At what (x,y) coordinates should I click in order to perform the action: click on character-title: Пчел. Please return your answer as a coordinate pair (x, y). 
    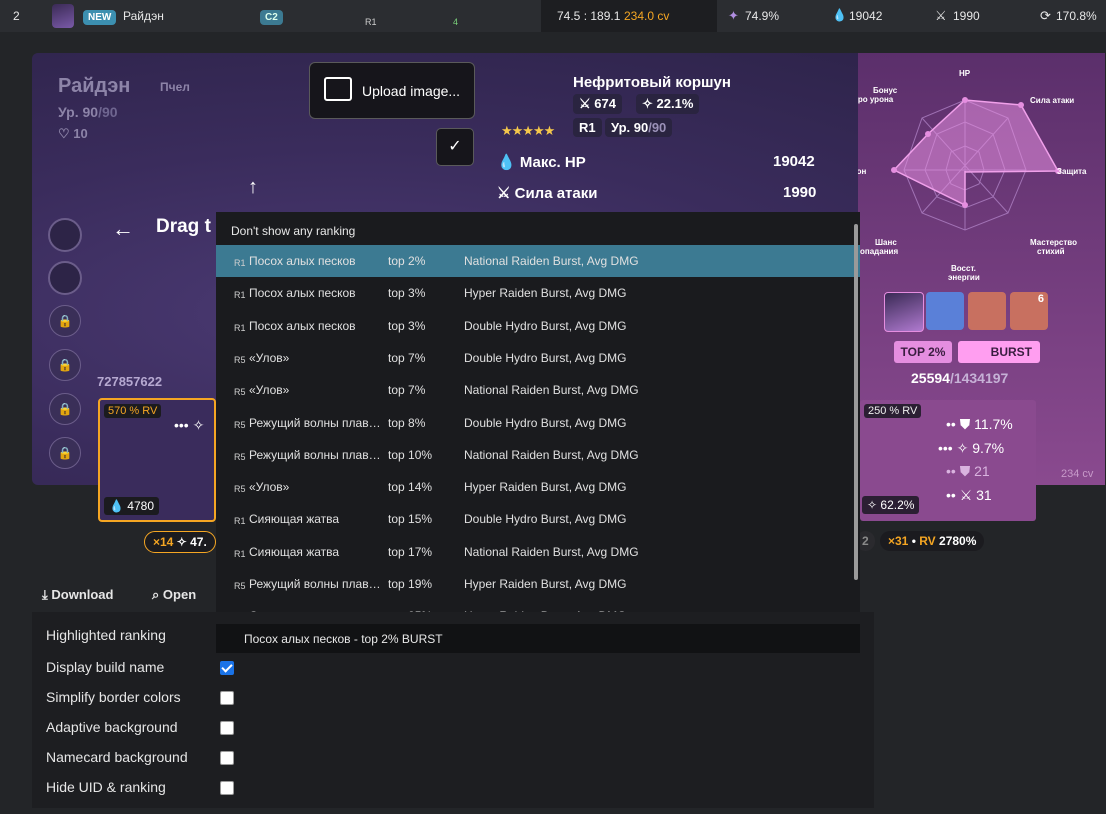
    Looking at the image, I should click on (175, 87).